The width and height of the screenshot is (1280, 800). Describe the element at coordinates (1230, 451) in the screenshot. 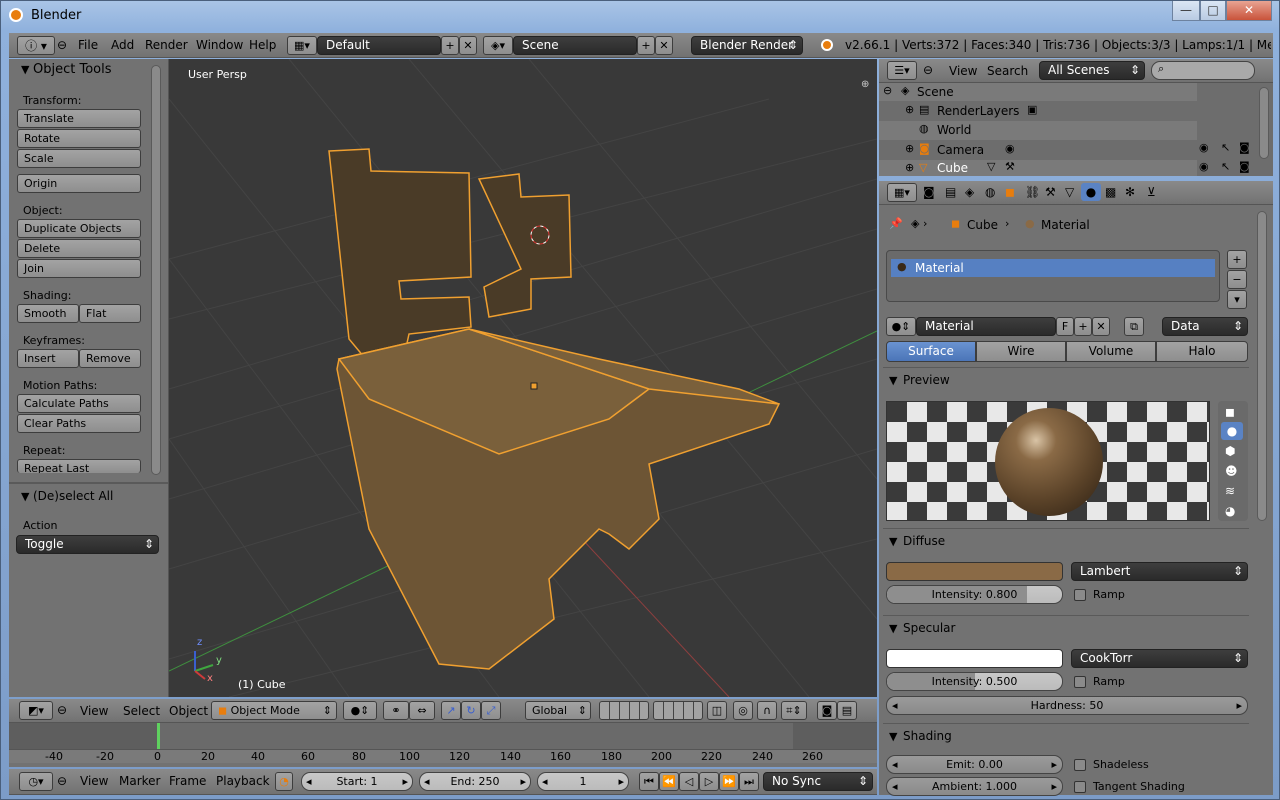

I see `cube-preview-icon: ⬢` at that location.